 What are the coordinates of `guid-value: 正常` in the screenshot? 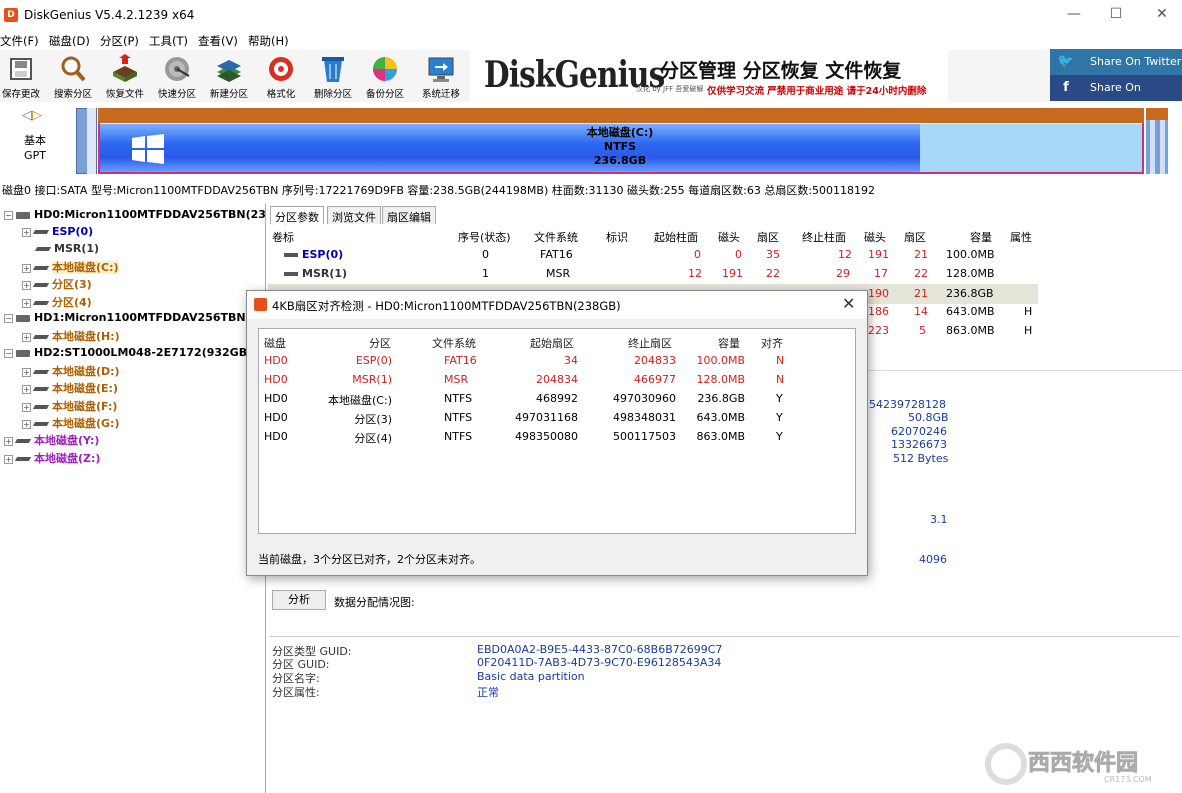 It's located at (488, 692).